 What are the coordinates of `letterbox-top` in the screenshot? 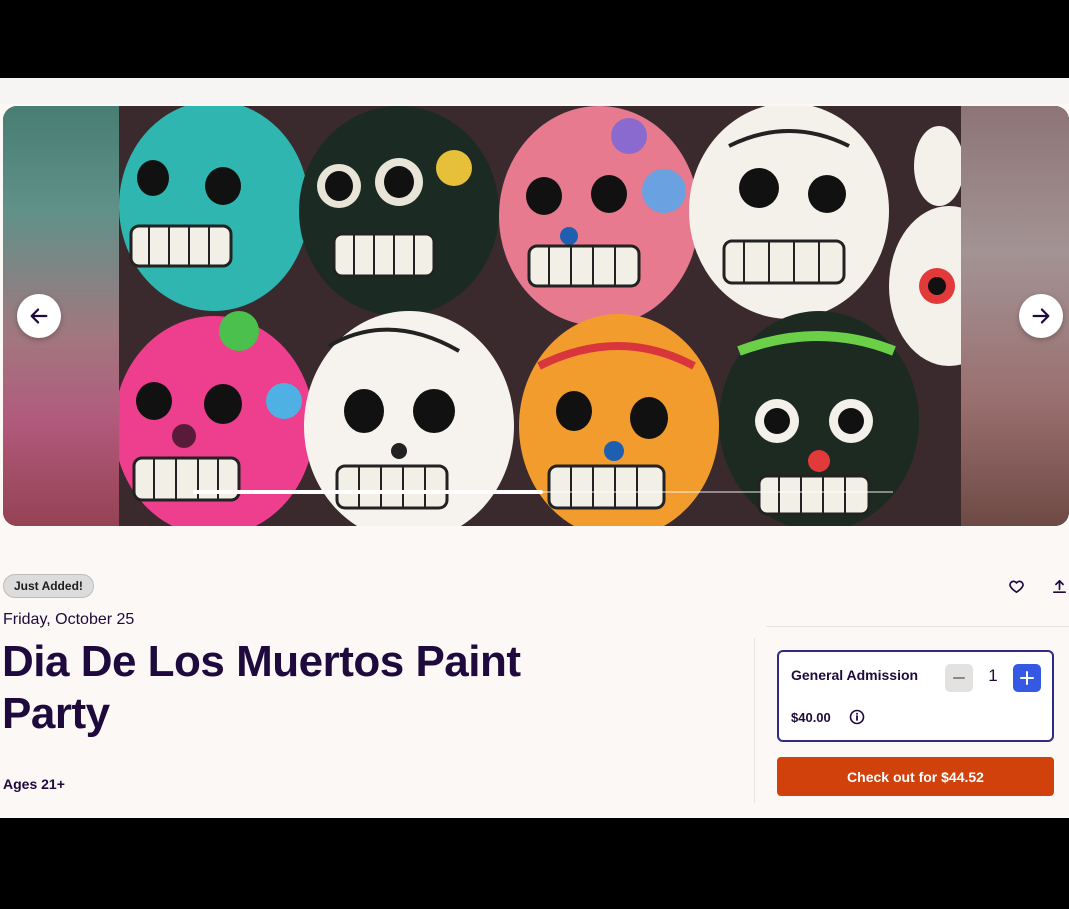 It's located at (534, 39).